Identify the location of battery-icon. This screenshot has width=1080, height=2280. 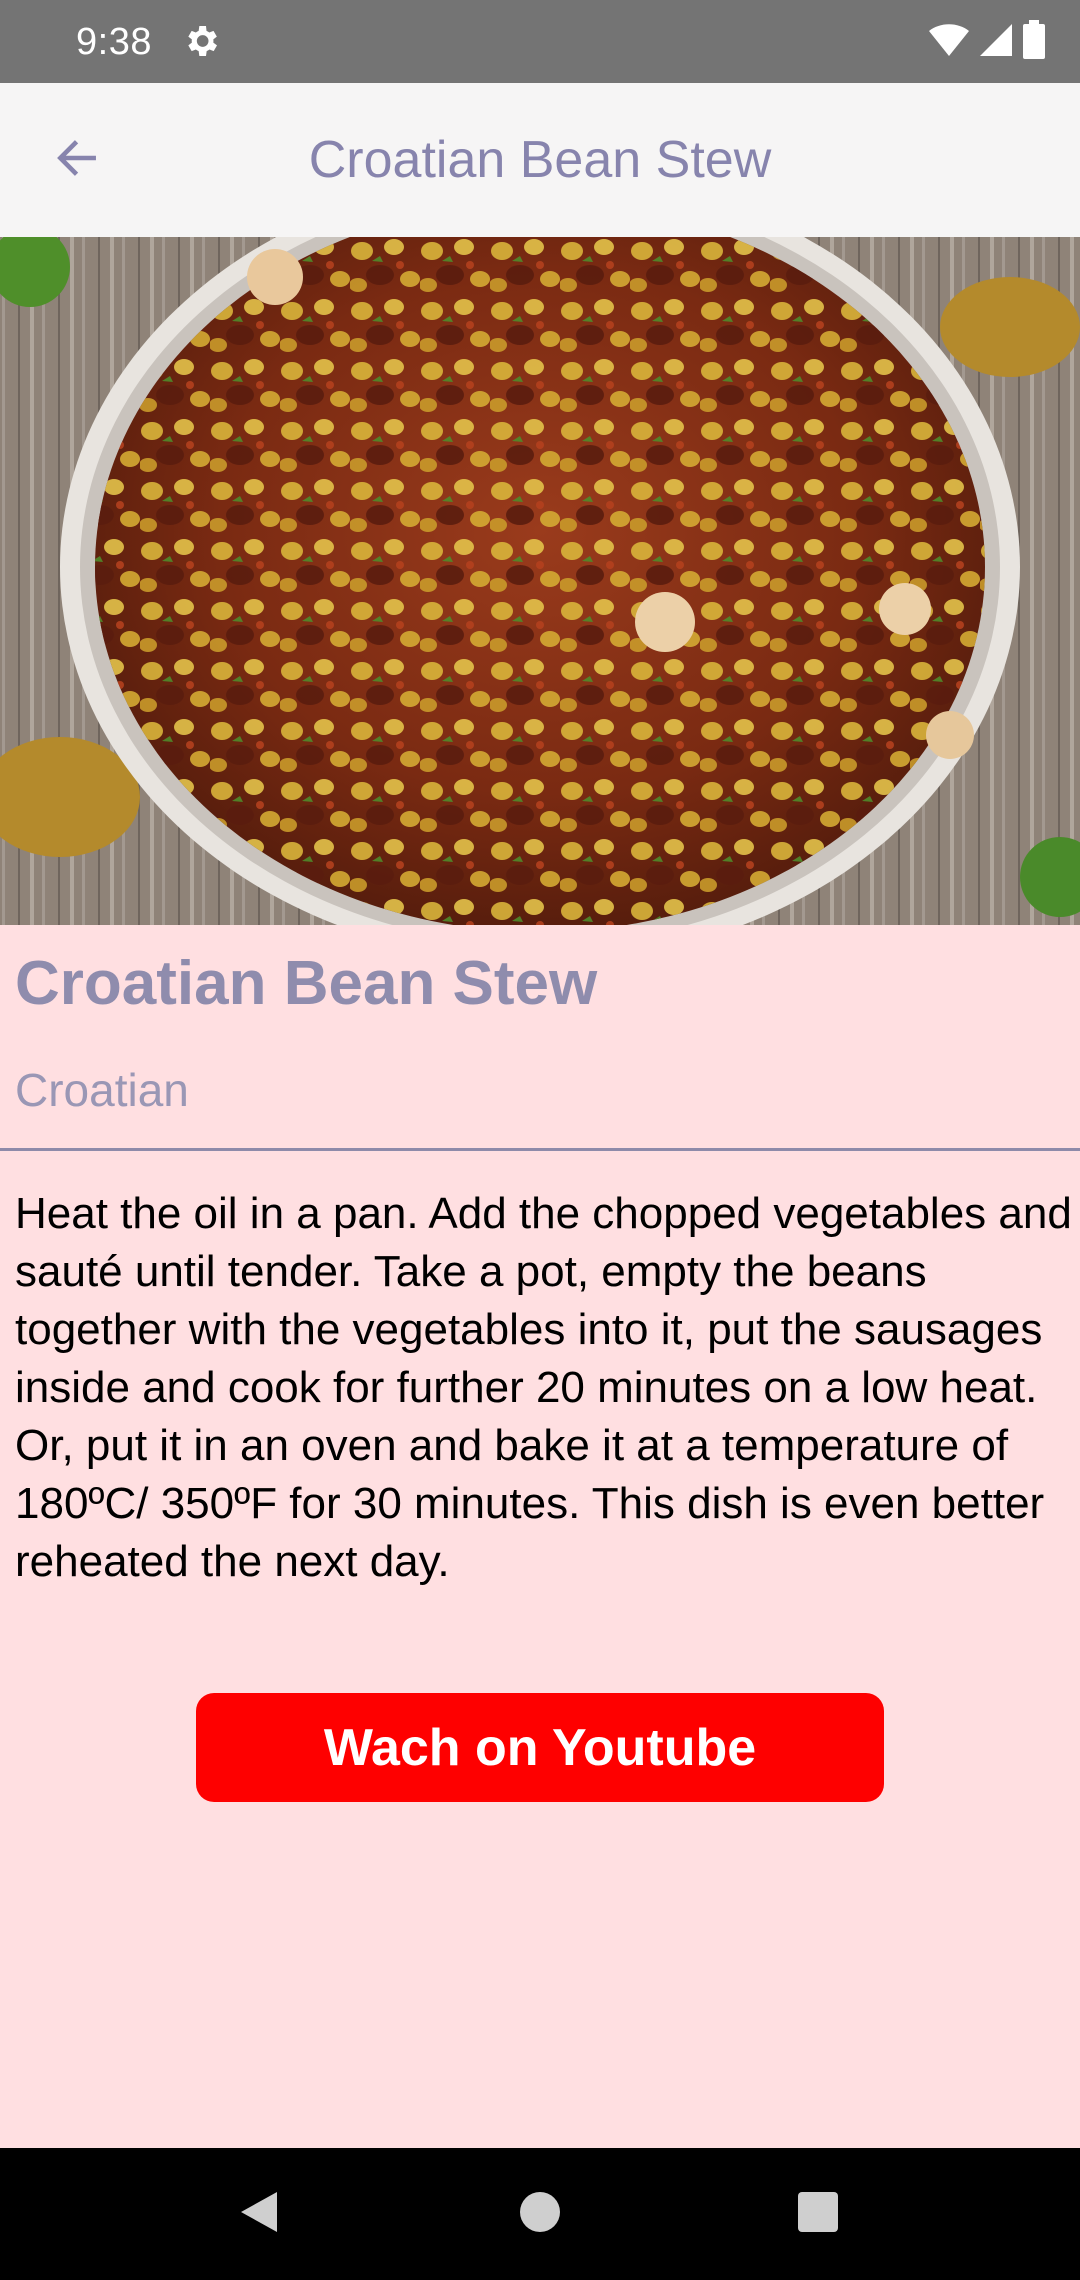
(1034, 42).